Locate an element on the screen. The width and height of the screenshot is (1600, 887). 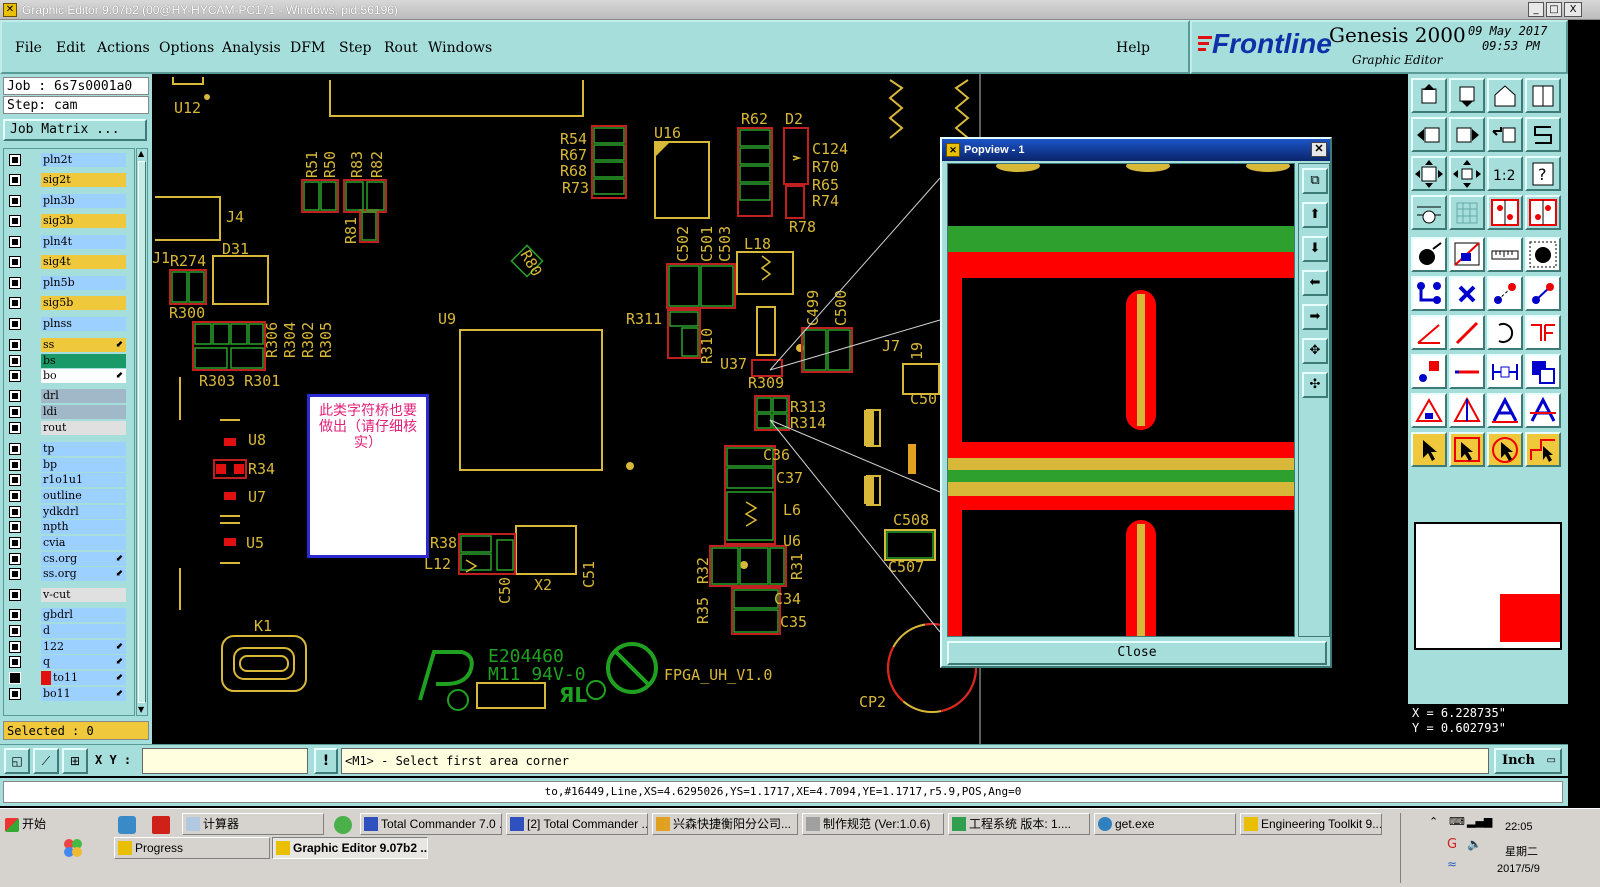
popview-close-icon: ✕ is located at coordinates (1319, 149).